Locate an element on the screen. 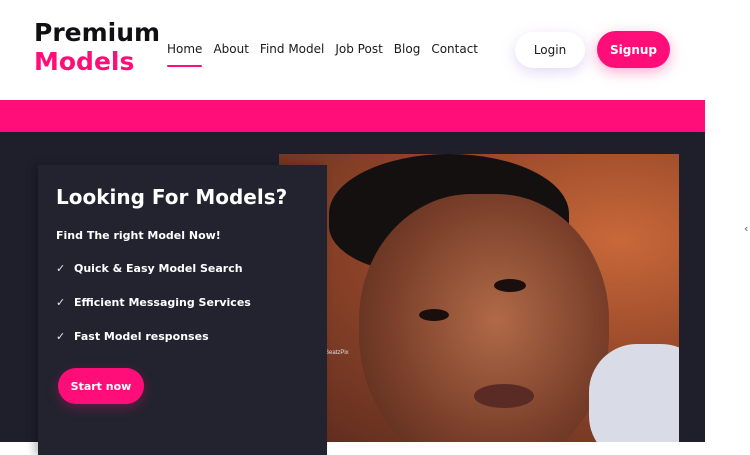 Image resolution: width=750 pixels, height=455 pixels. logo-line-2: Models is located at coordinates (84, 61).